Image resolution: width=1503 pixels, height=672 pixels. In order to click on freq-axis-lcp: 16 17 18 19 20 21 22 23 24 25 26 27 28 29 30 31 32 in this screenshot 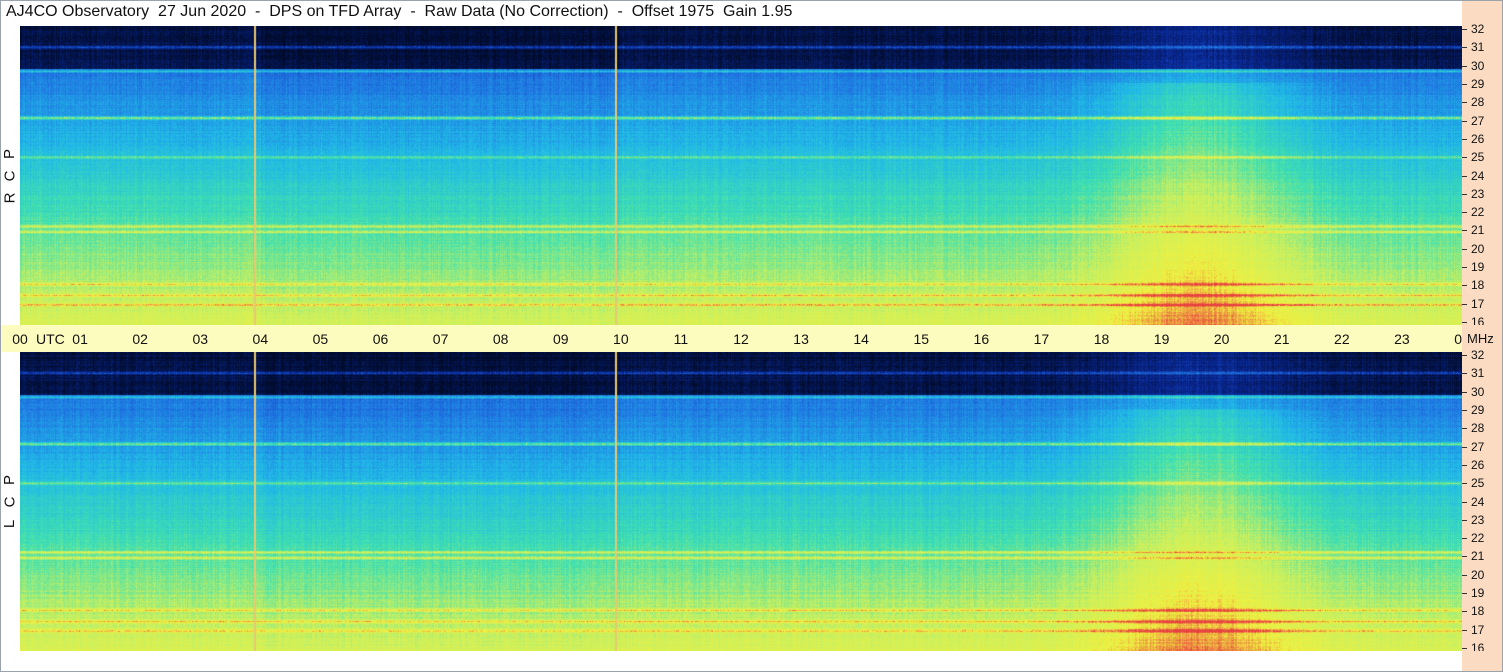, I will do `click(1482, 501)`.